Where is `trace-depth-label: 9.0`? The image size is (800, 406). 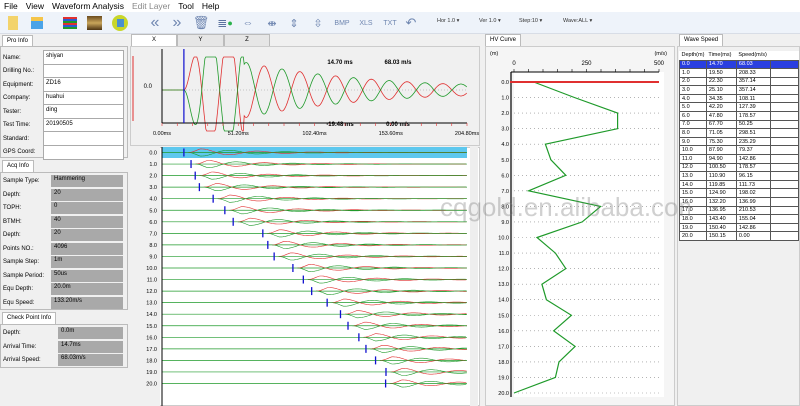 trace-depth-label: 9.0 is located at coordinates (153, 257).